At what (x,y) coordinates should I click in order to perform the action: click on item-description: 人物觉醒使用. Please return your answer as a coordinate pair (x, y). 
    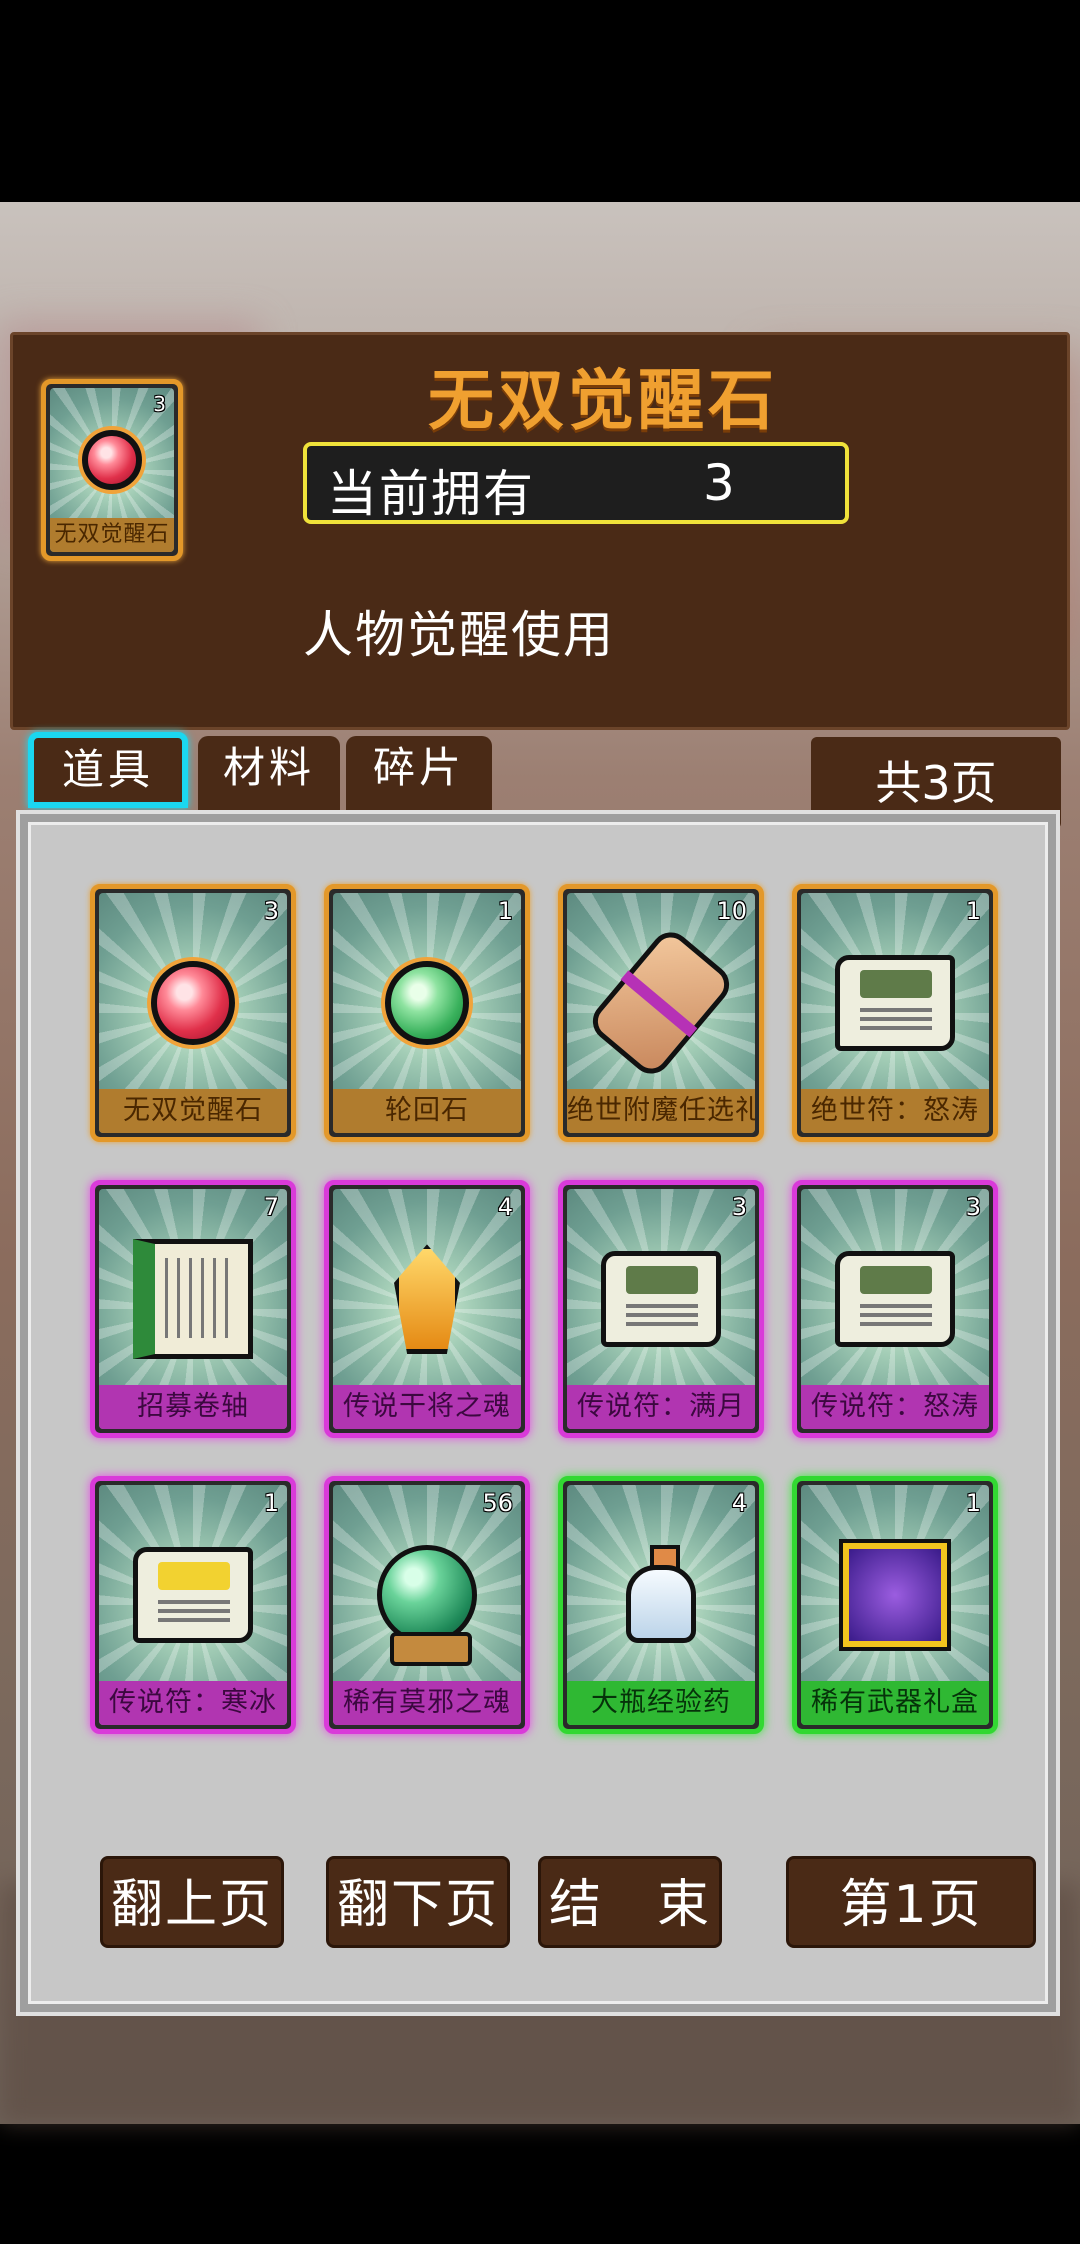
    Looking at the image, I should click on (459, 635).